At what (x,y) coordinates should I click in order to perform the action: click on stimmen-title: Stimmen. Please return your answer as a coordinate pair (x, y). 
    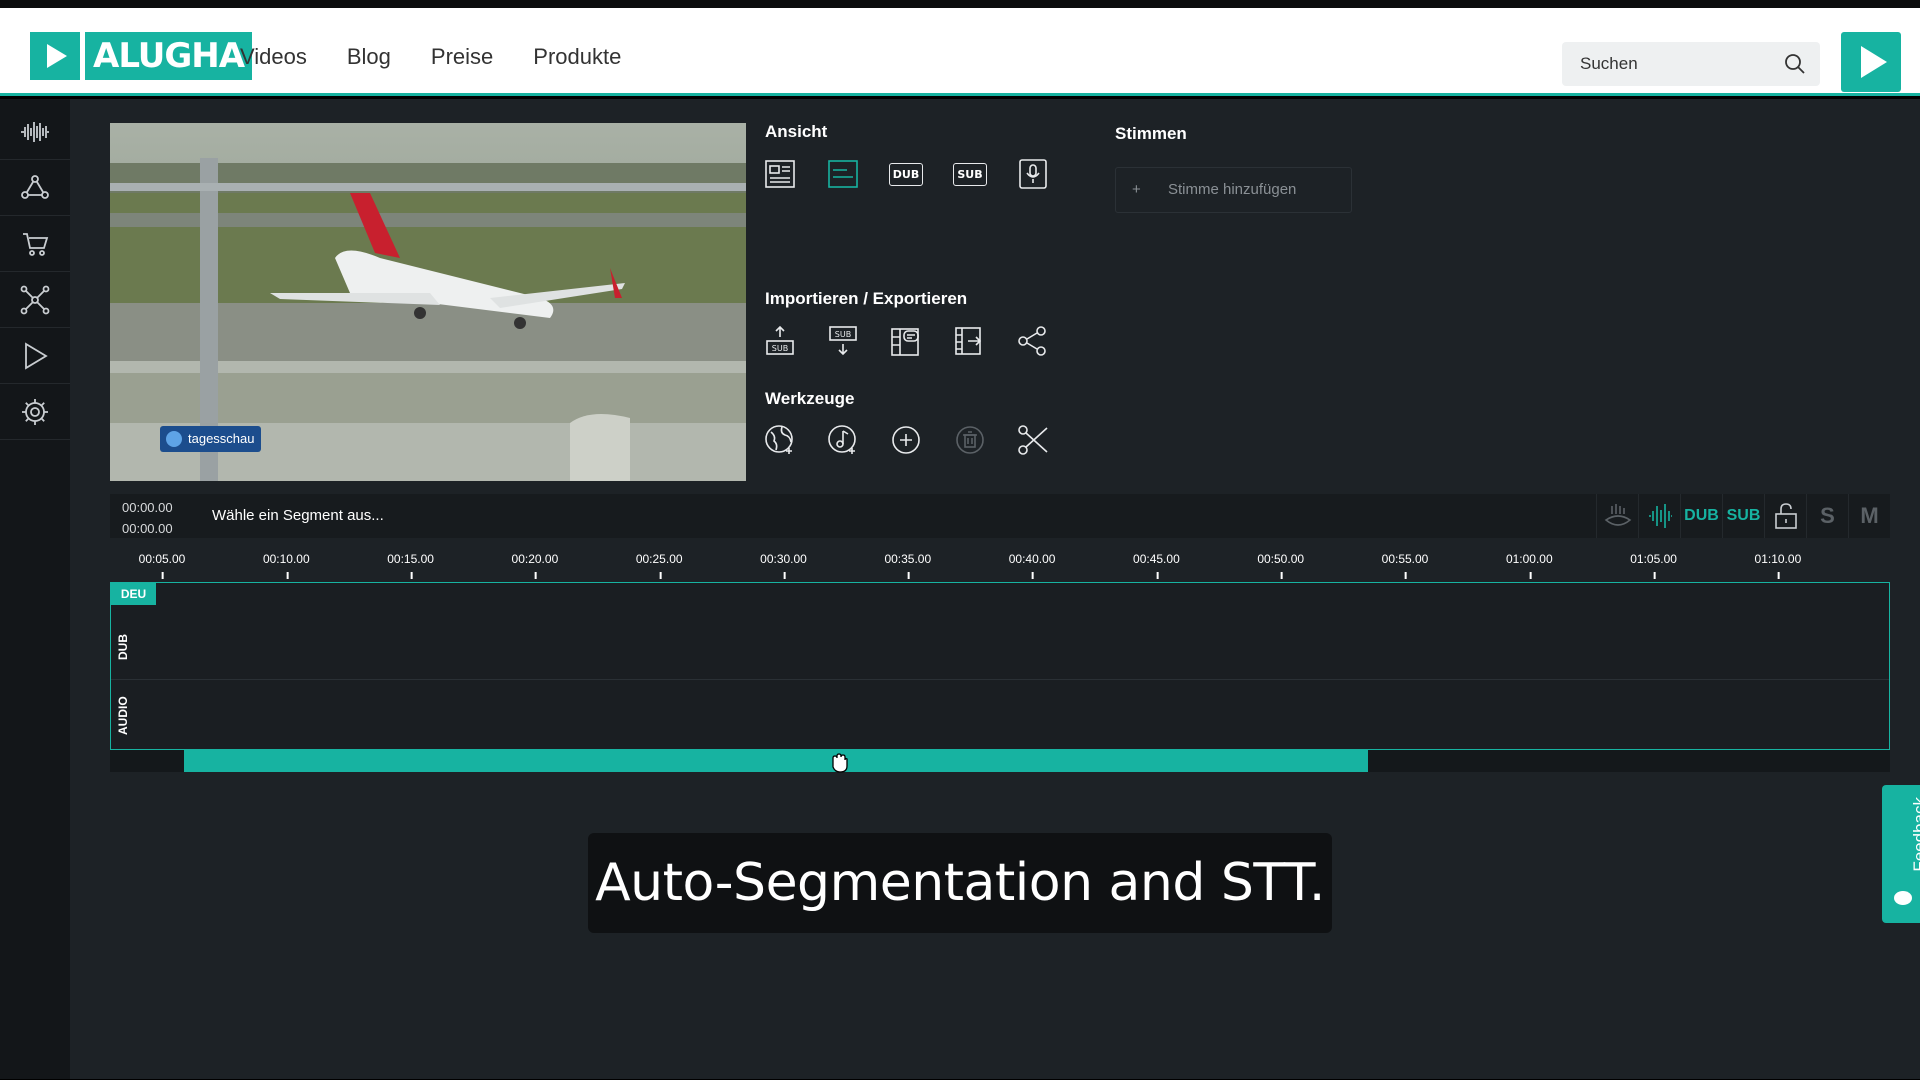
    Looking at the image, I should click on (1151, 133).